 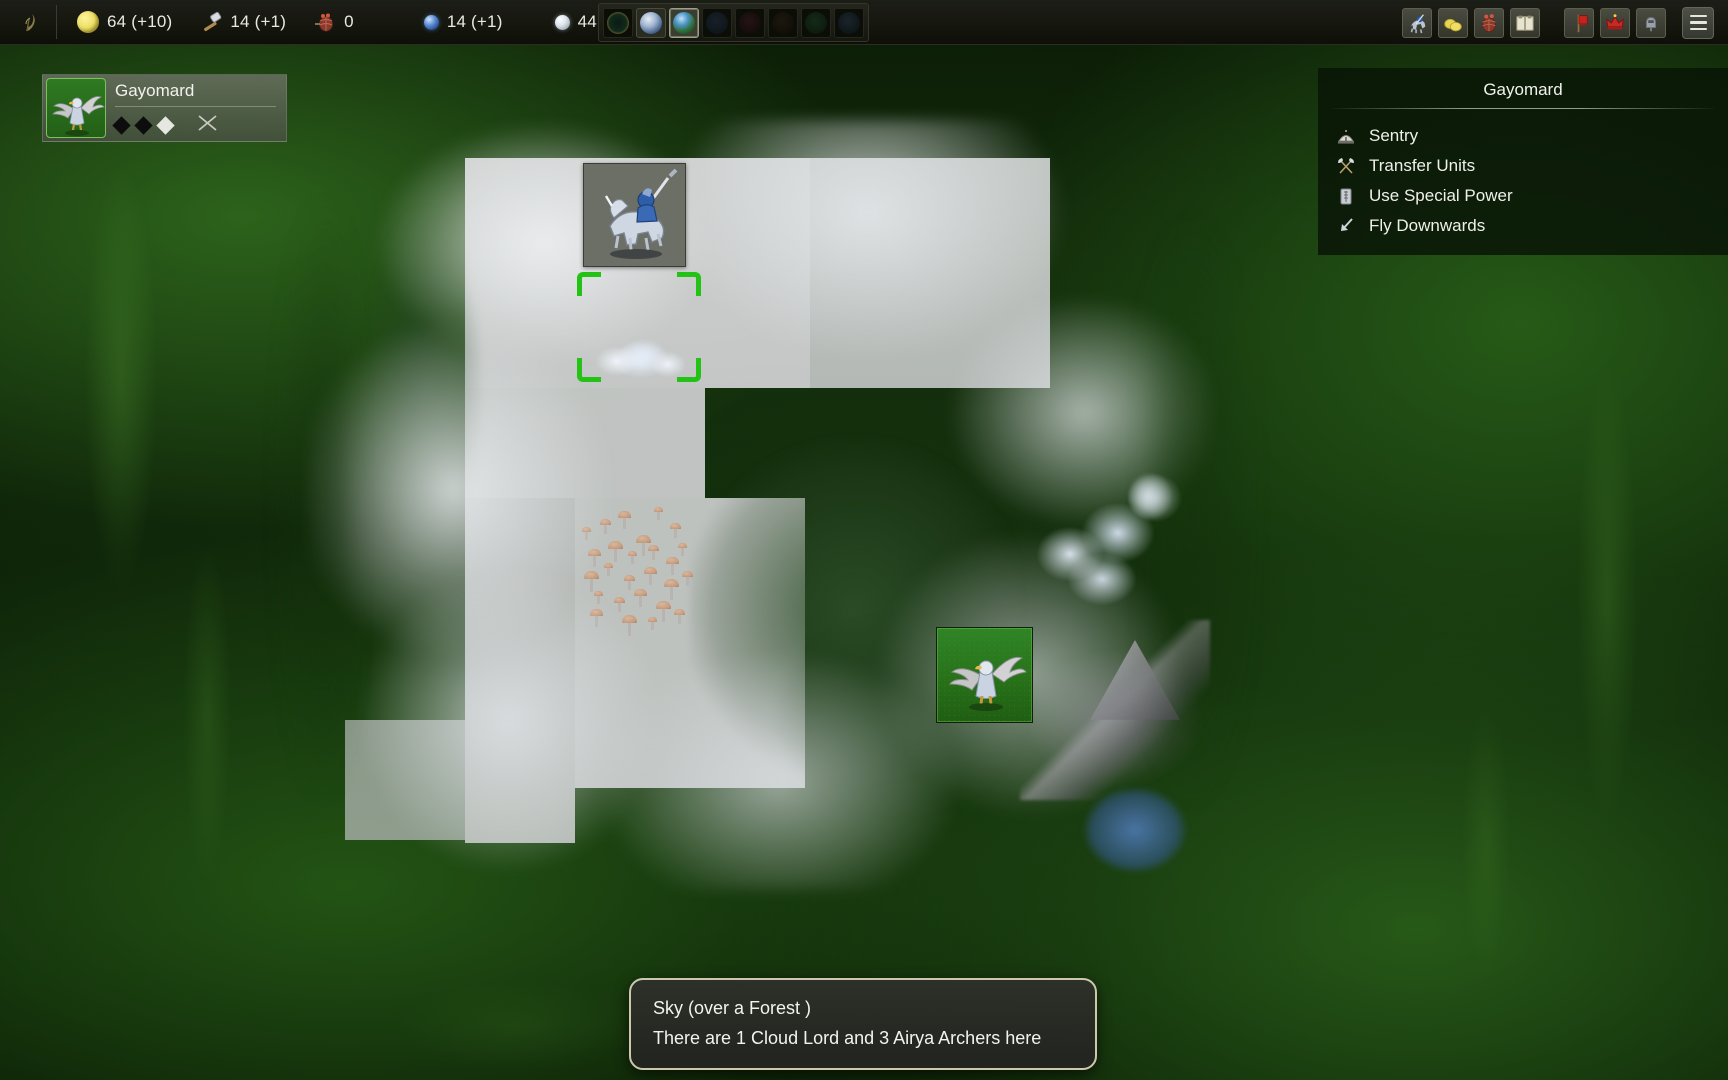 I want to click on gayomard-map-sprite, so click(x=984, y=675).